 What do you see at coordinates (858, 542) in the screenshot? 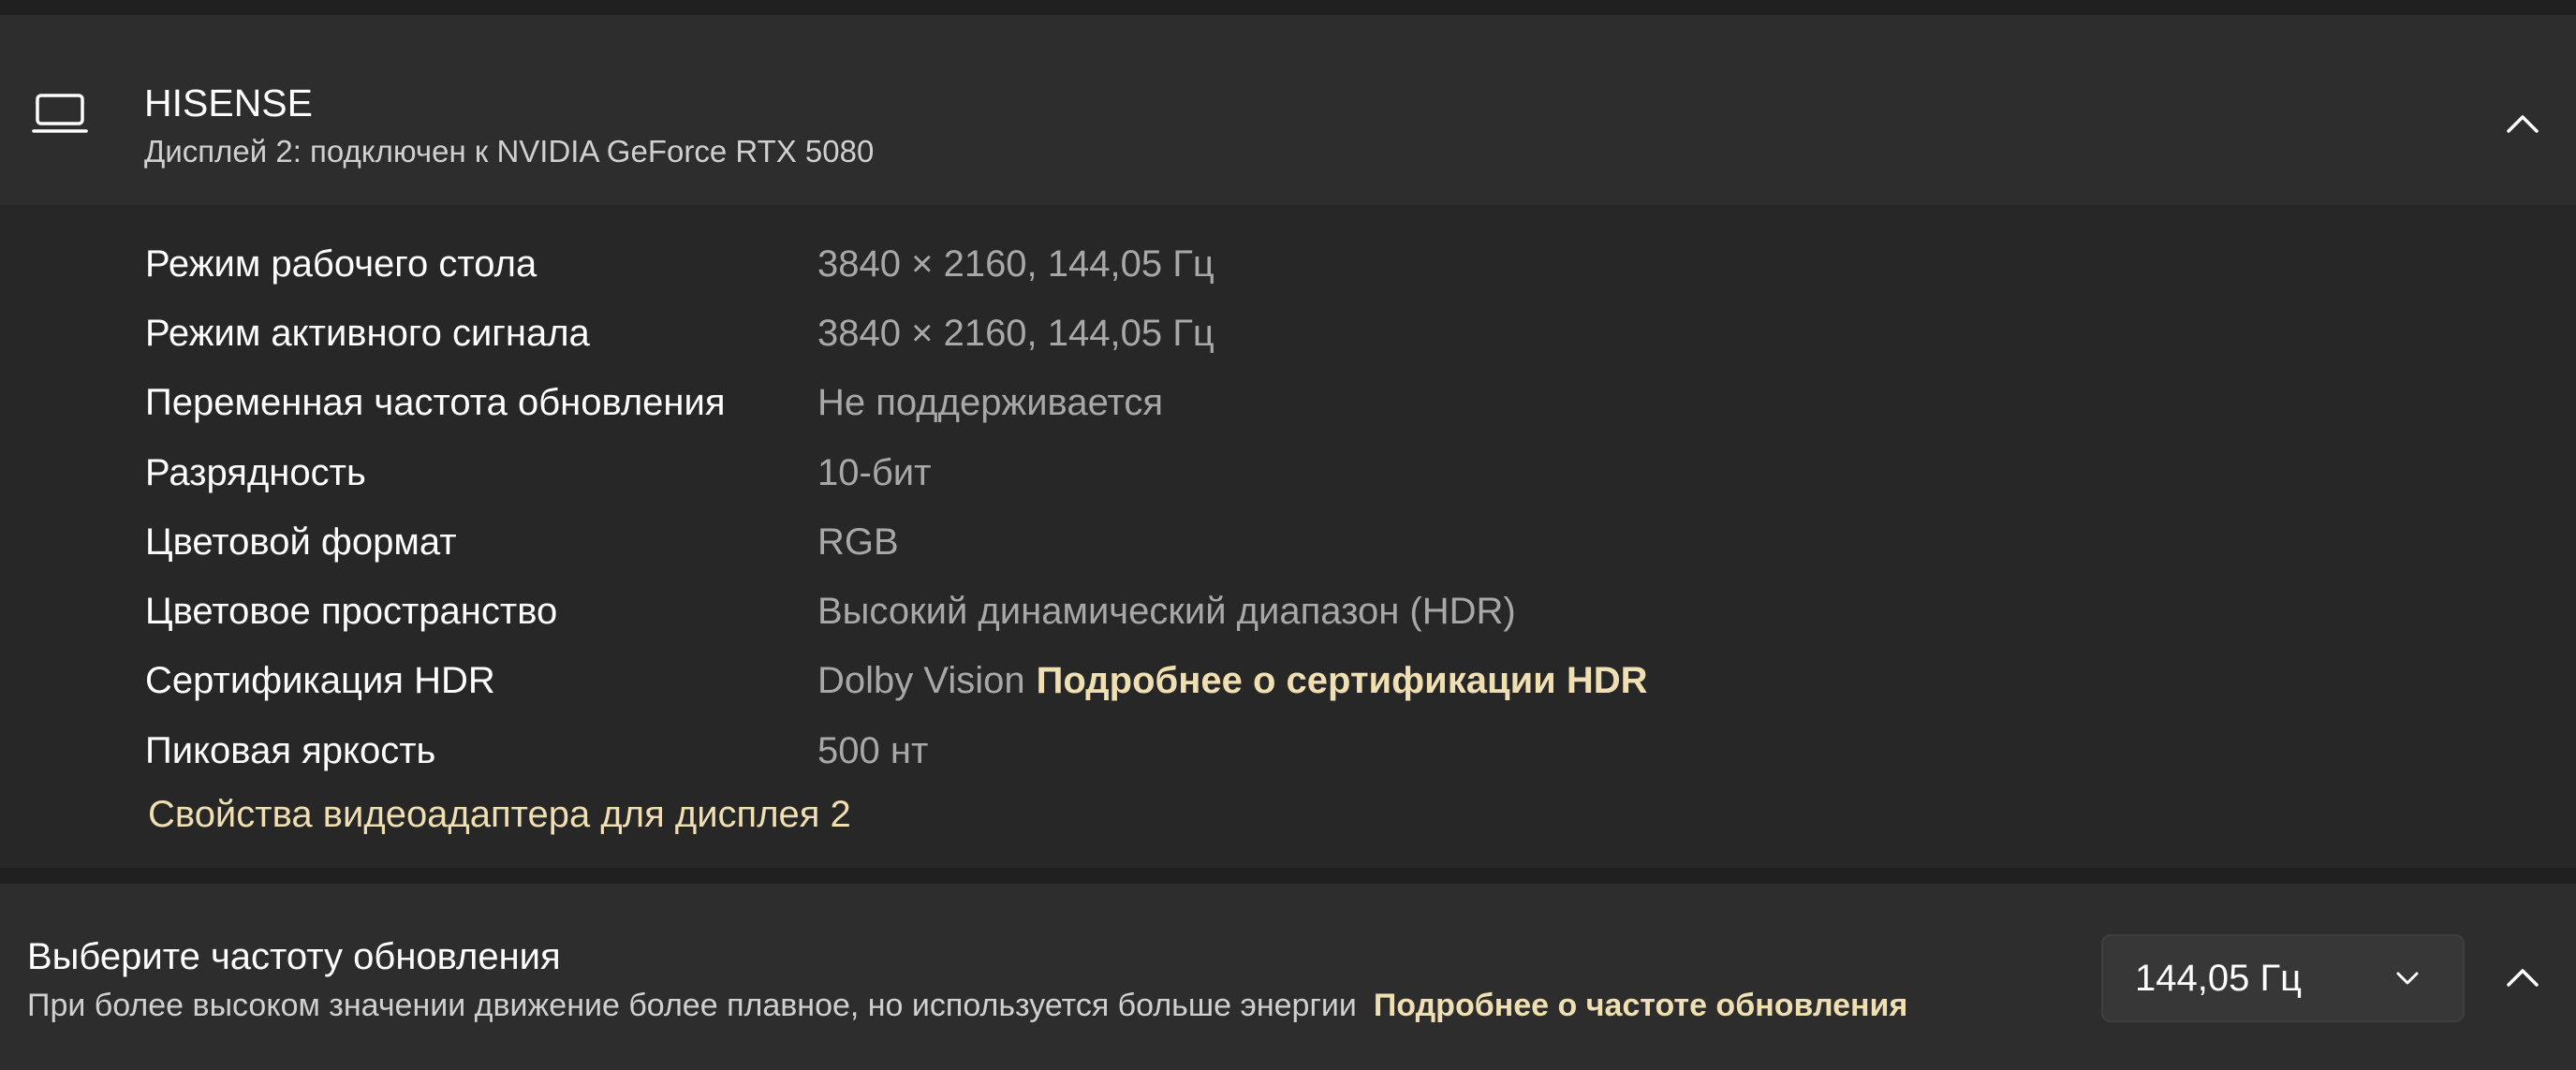
I see `detail-value: RGB` at bounding box center [858, 542].